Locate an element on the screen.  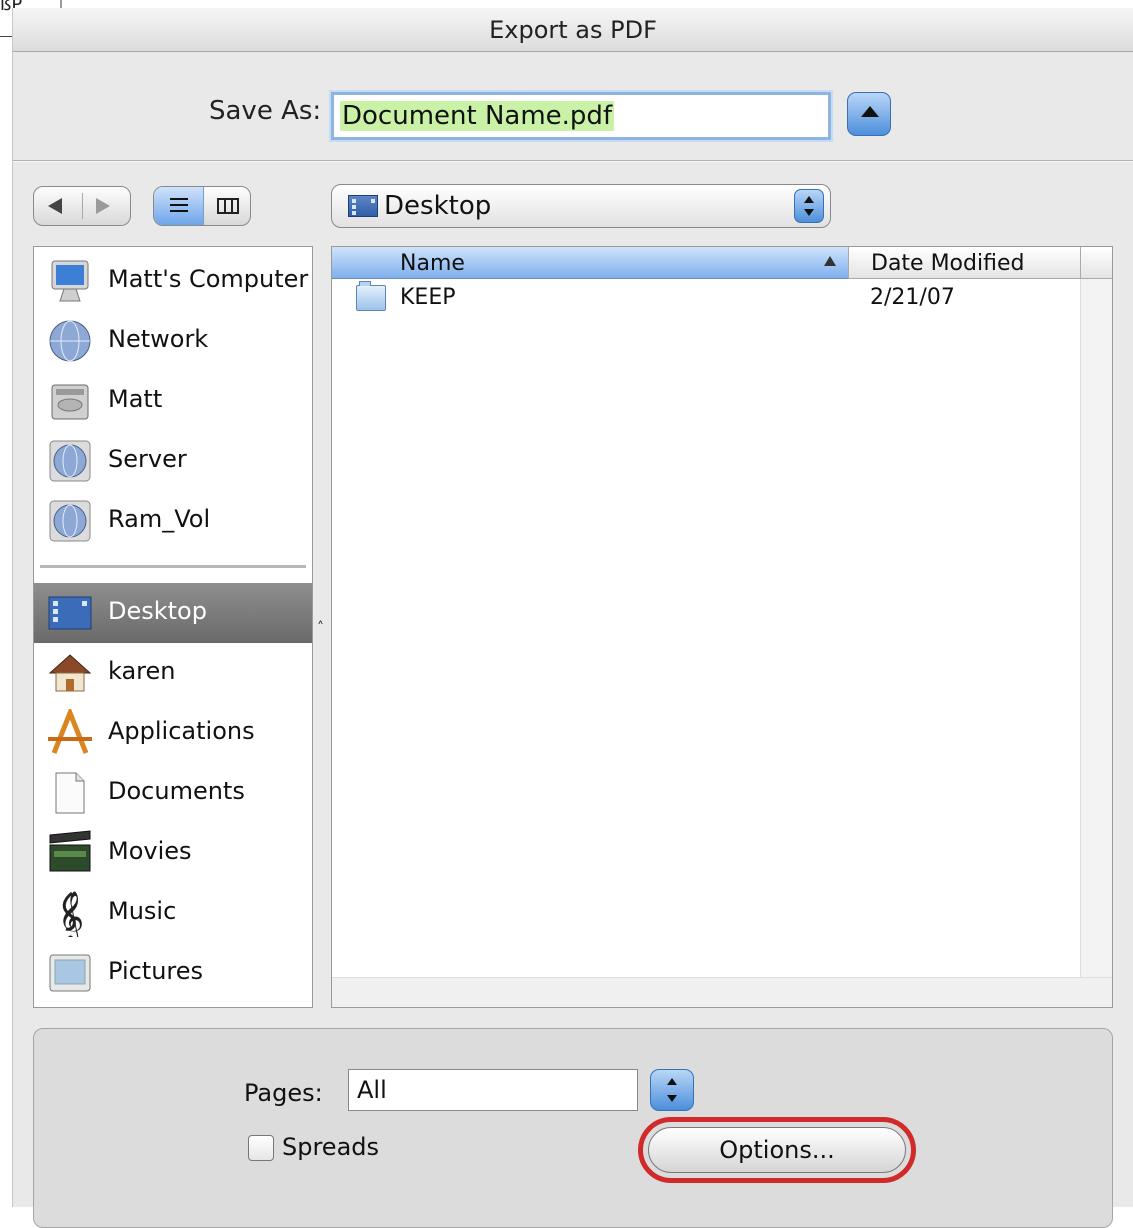
sidebar-divider is located at coordinates (173, 566).